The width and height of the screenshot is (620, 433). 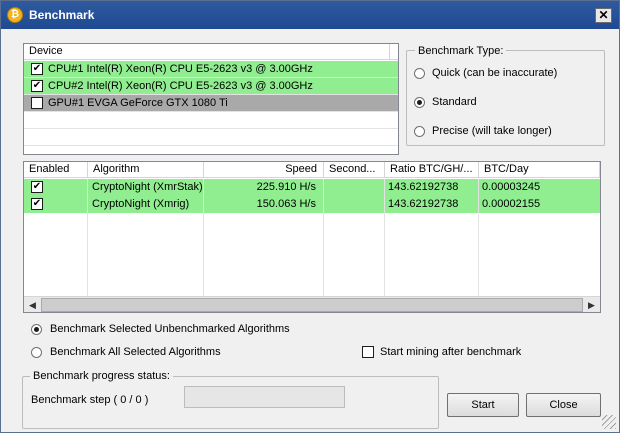 I want to click on algorithm-cell-algorithm: CryptoNight (Xmrig), so click(x=141, y=204).